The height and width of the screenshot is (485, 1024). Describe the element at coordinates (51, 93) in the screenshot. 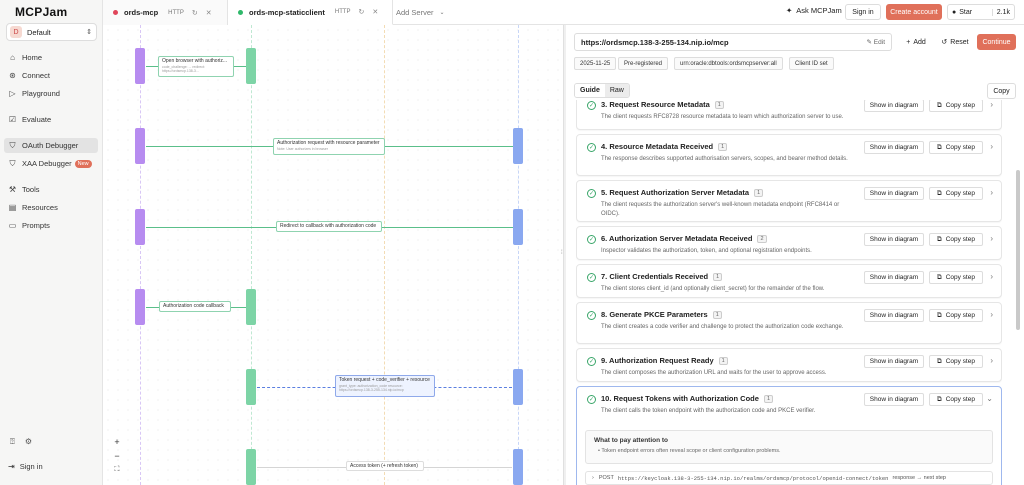

I see `sidebar-item-playground: ▷ Playground` at that location.